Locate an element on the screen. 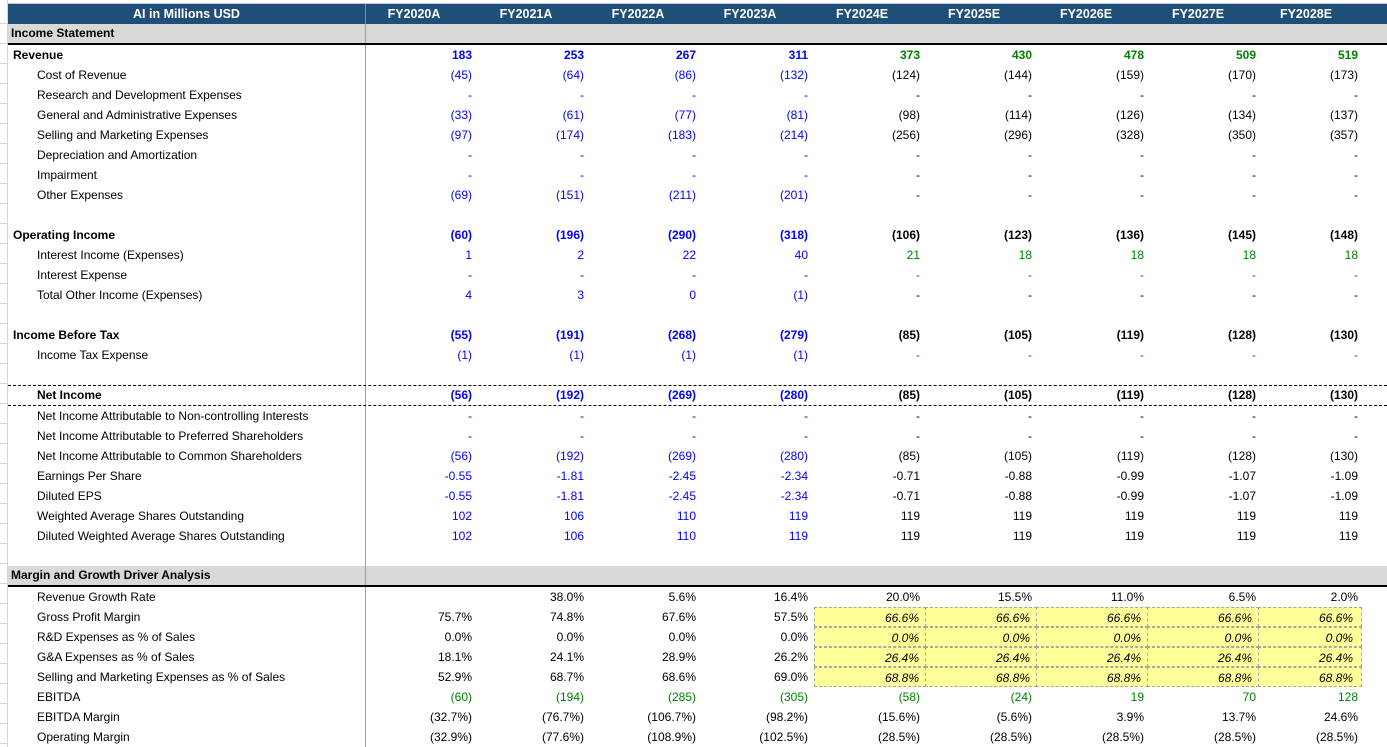 Image resolution: width=1387 pixels, height=747 pixels. cell-fy2024e: (124) is located at coordinates (870, 75).